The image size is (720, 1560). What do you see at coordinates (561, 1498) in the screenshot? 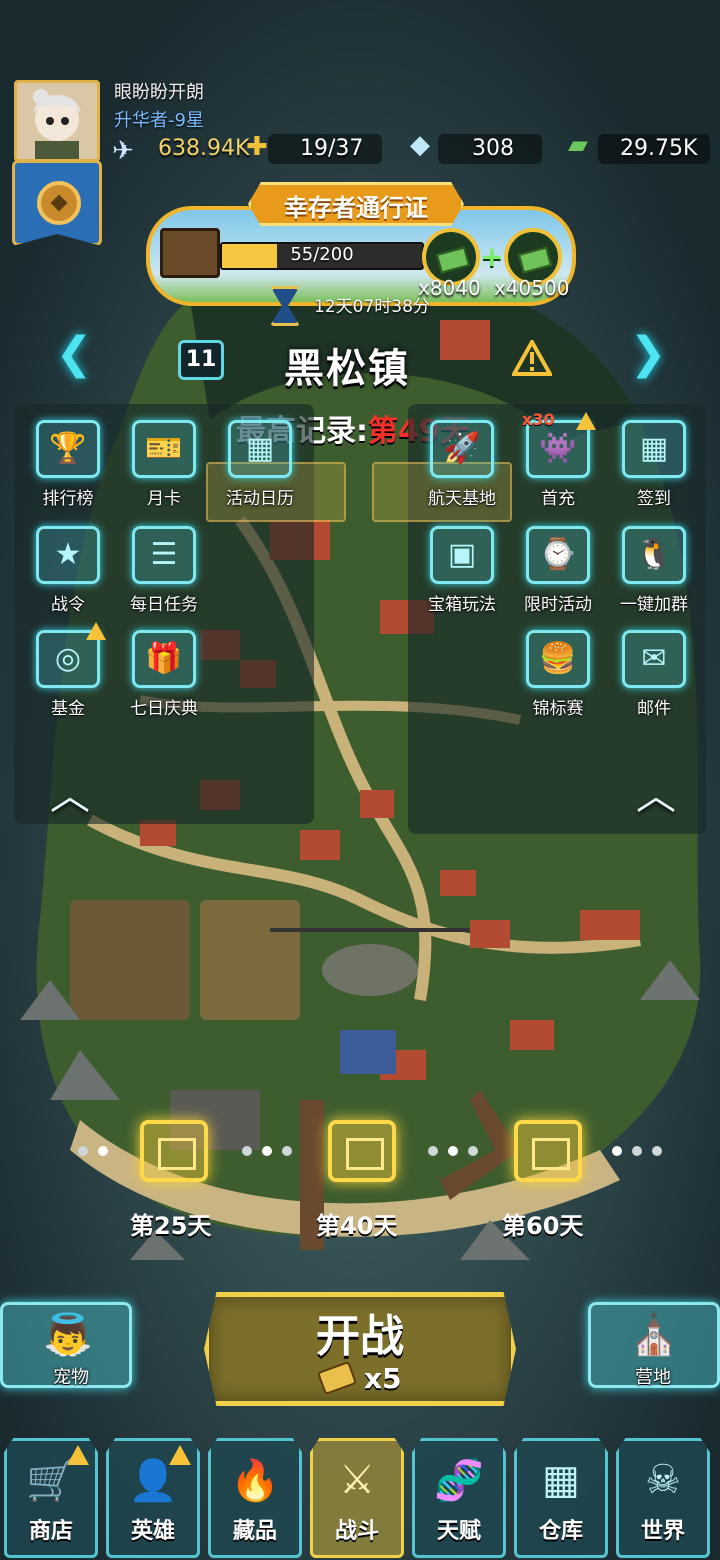
I see `nav-tab-5: ▦ 仓库` at bounding box center [561, 1498].